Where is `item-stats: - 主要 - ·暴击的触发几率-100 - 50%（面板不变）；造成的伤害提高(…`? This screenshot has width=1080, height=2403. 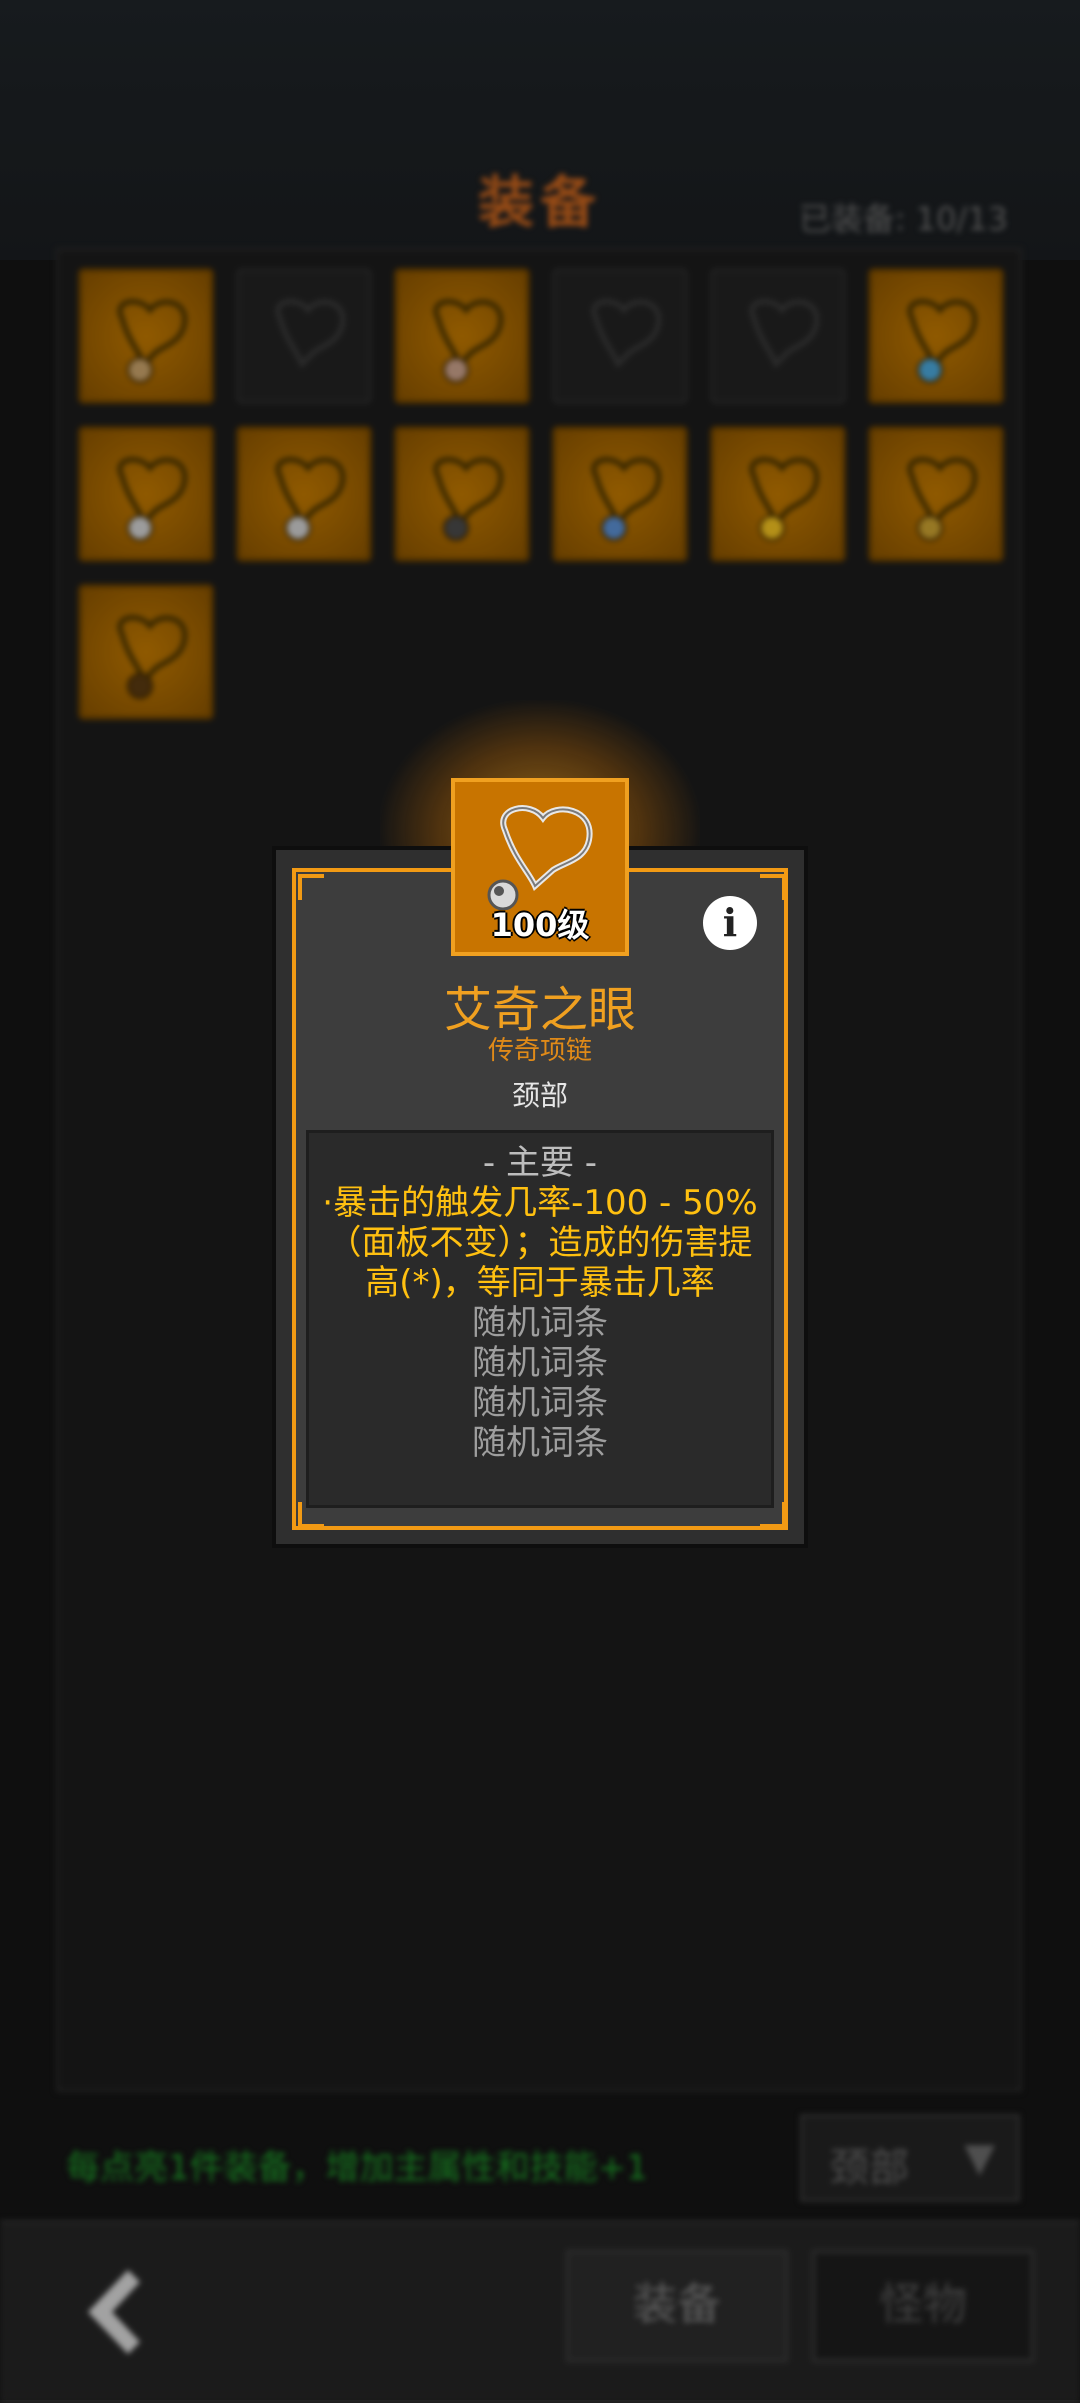
item-stats: - 主要 - ·暴击的触发几率-100 - 50%（面板不变）；造成的伤害提高(… is located at coordinates (540, 1319).